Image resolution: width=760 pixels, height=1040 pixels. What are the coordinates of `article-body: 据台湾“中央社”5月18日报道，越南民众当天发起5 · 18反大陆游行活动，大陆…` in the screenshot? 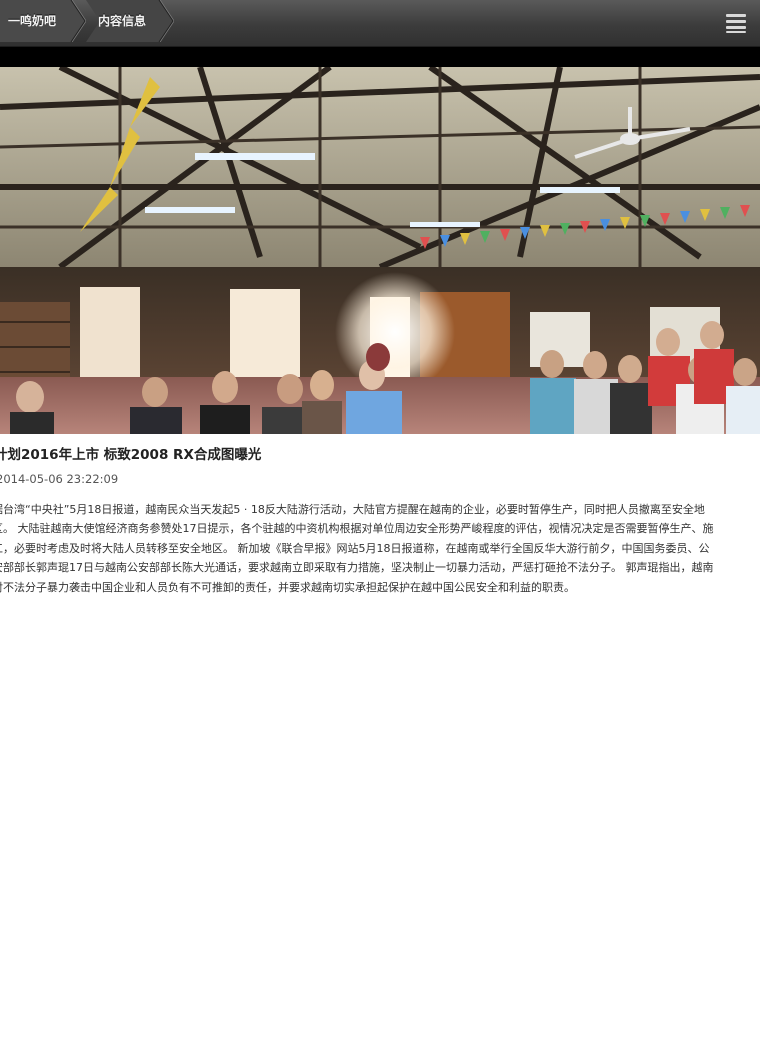 It's located at (376, 548).